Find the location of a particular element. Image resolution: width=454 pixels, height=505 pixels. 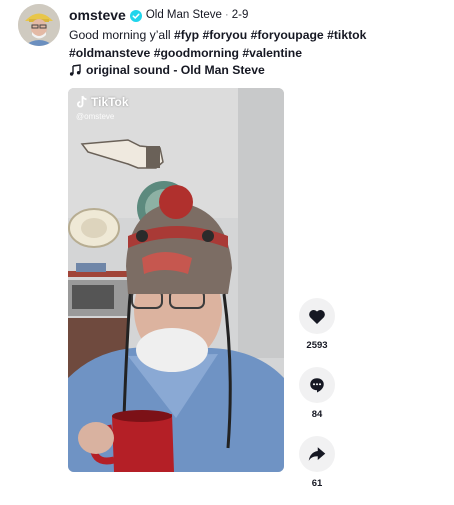

hashtag-link: #tiktok is located at coordinates (346, 35).